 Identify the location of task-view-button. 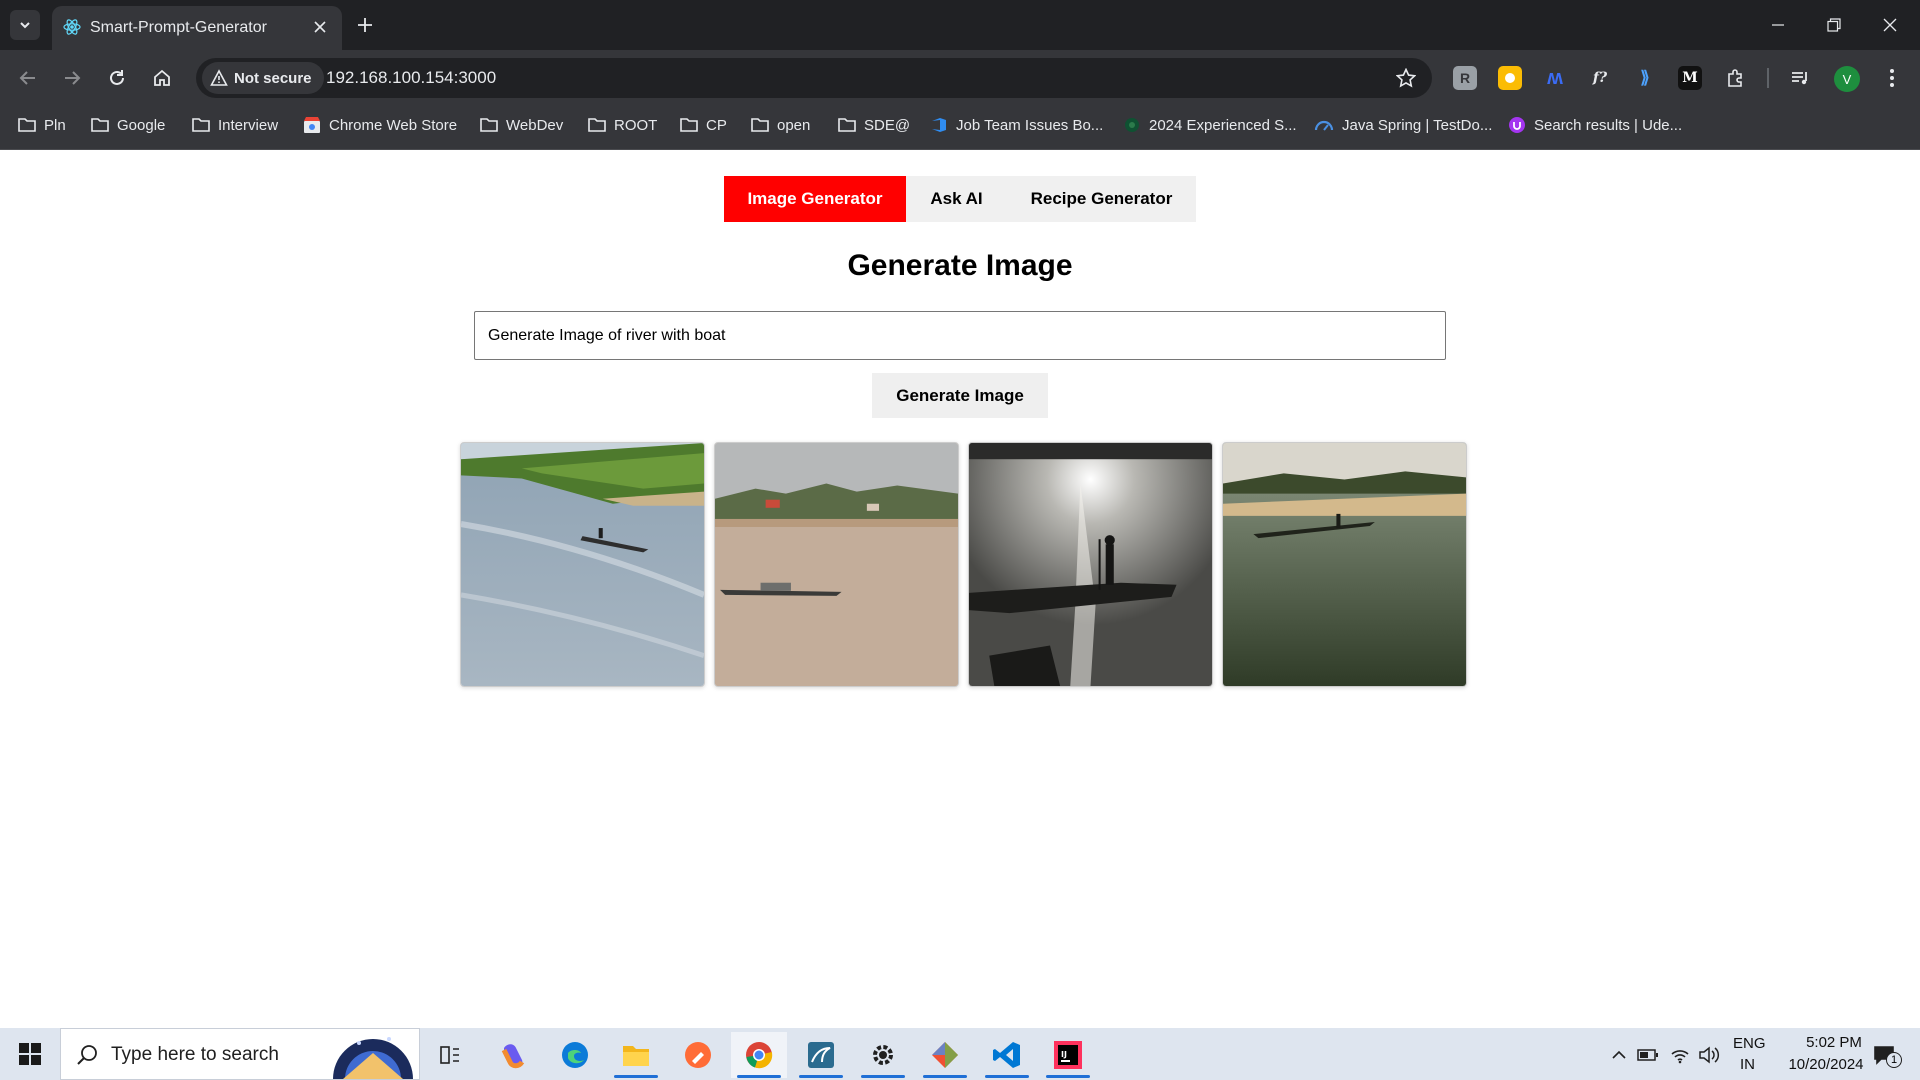
(450, 1055).